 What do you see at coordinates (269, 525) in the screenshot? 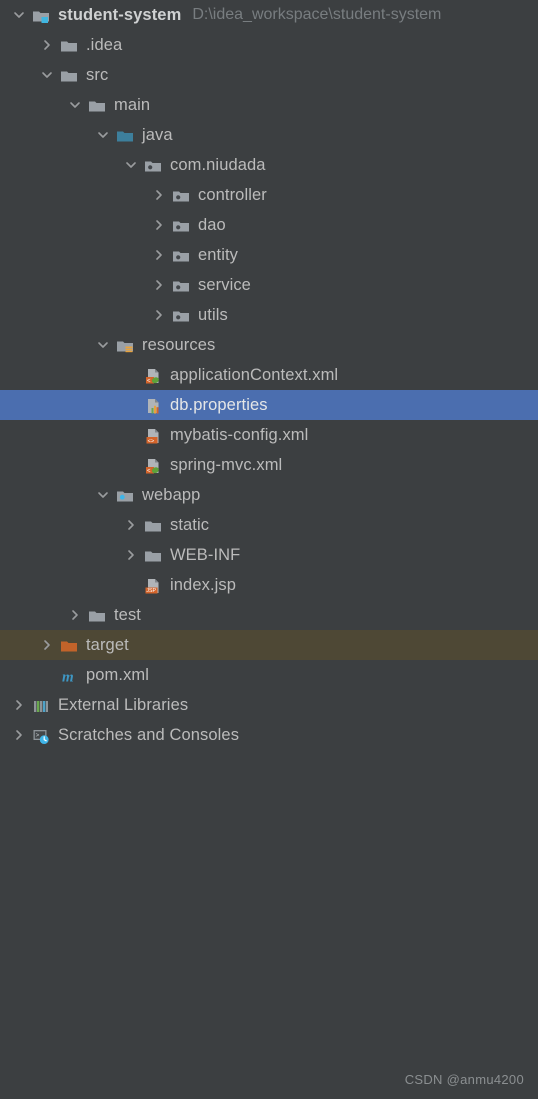
I see `tree-row: static` at bounding box center [269, 525].